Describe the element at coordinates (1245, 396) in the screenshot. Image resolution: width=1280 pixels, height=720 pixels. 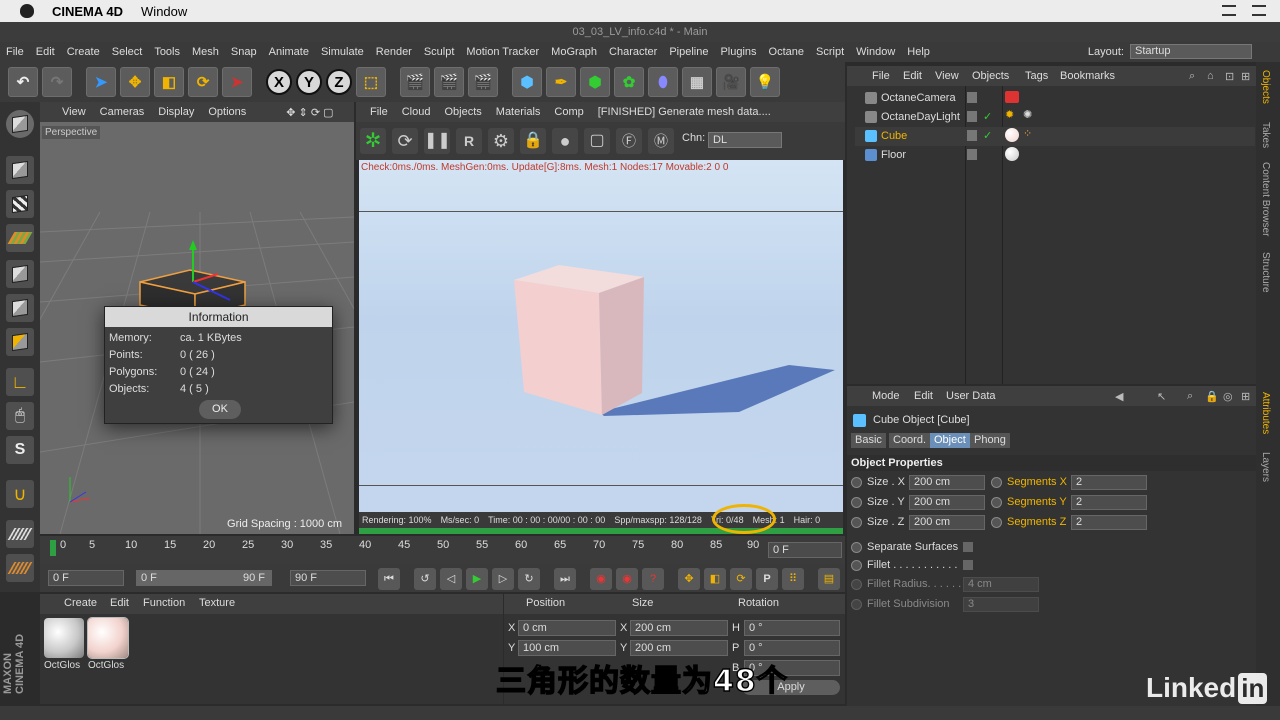
I see `maximize-icon: ⊞` at that location.